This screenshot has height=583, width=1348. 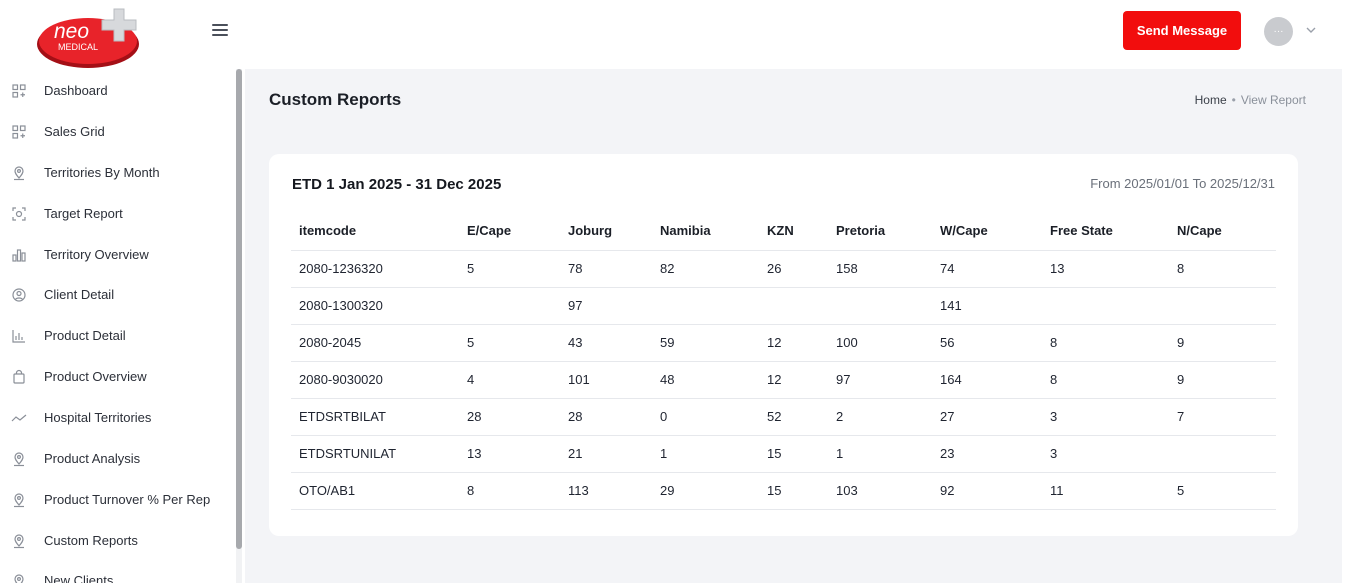 I want to click on sidebar-item-product-detail: Product Detail, so click(x=115, y=336).